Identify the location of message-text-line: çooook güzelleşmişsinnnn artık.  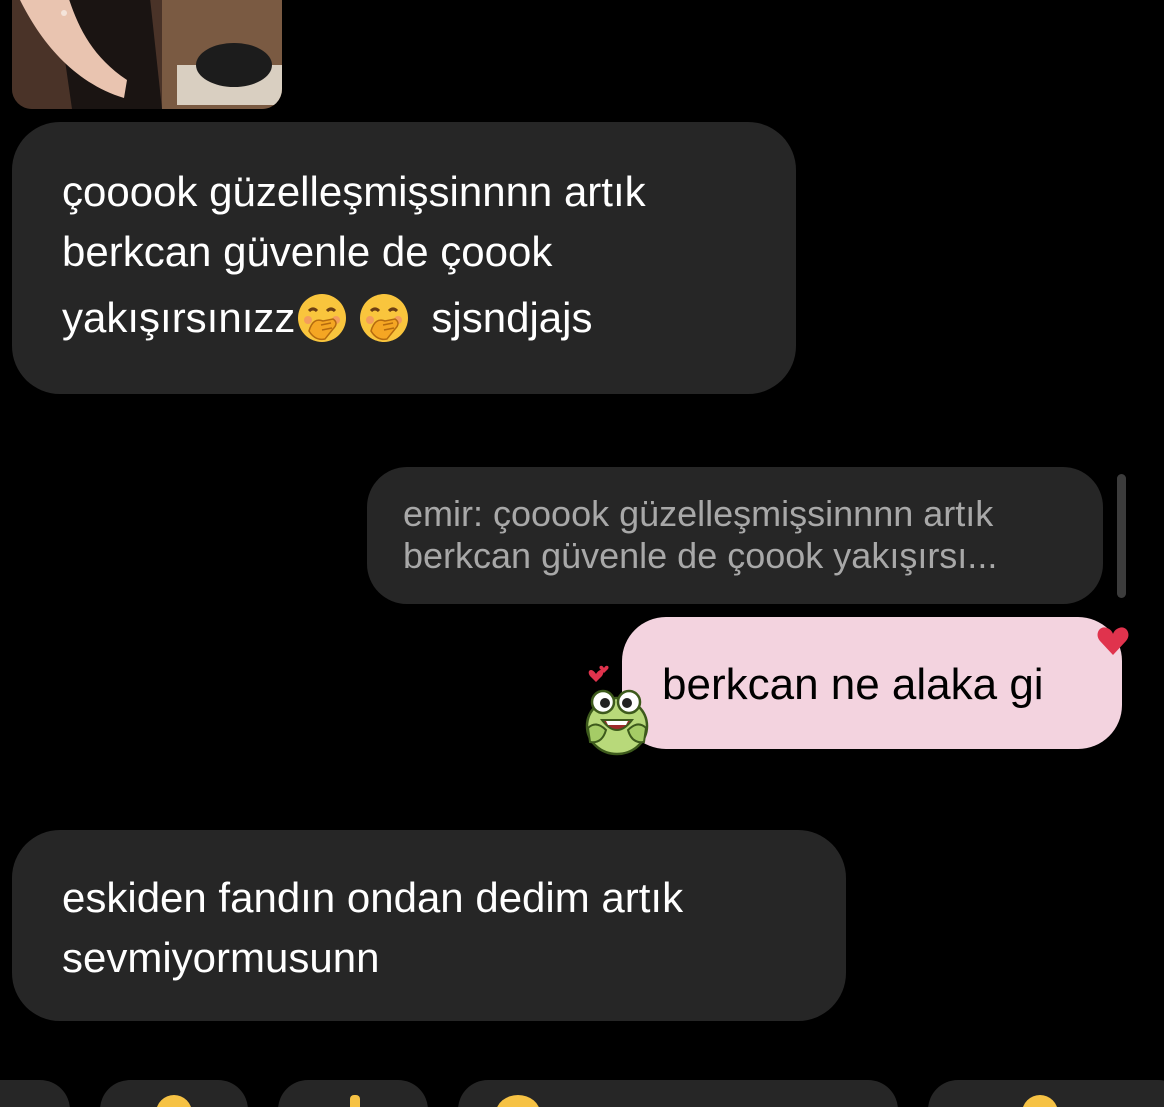
(354, 191).